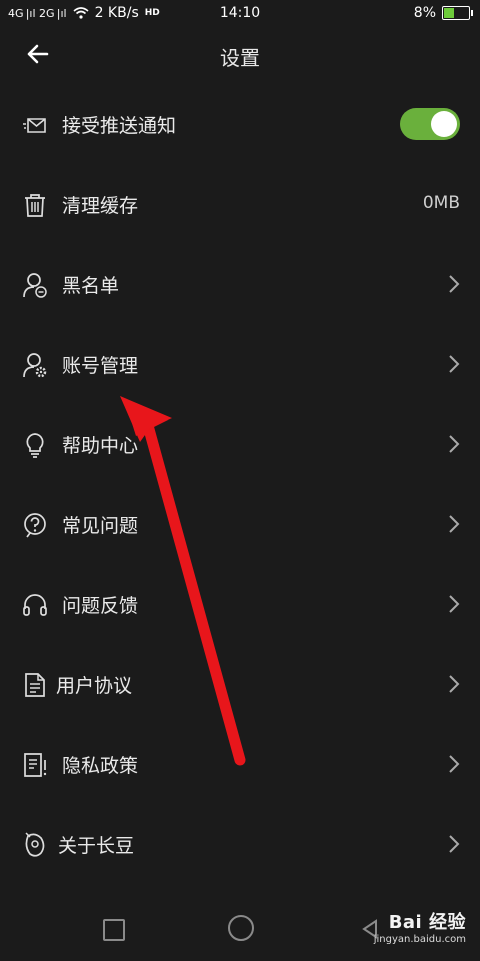  I want to click on row-label: 黑名单, so click(91, 286).